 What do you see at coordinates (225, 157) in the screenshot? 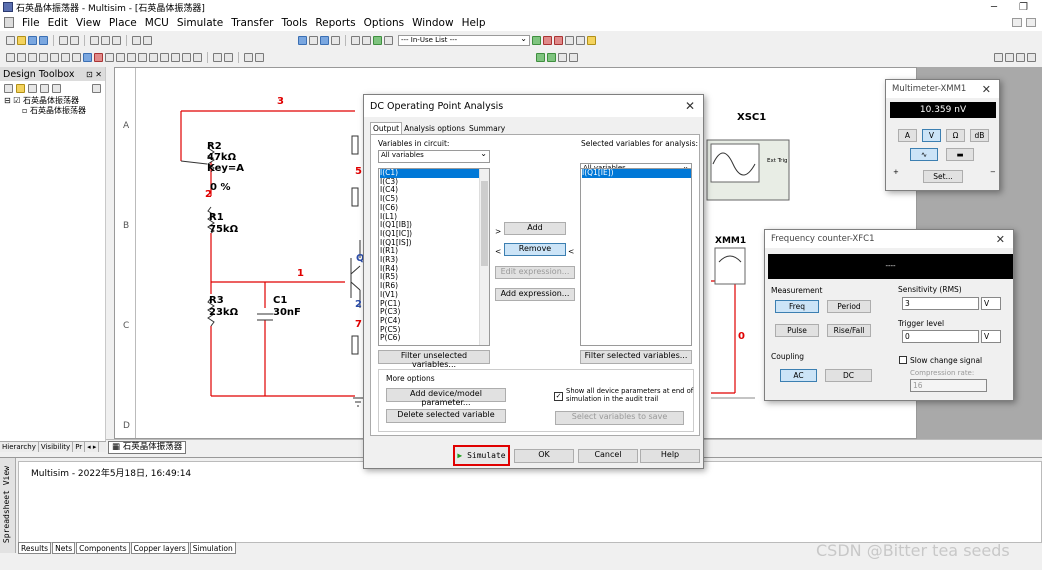
I see `r2-label: R2 47kΩ Key=A` at bounding box center [225, 157].